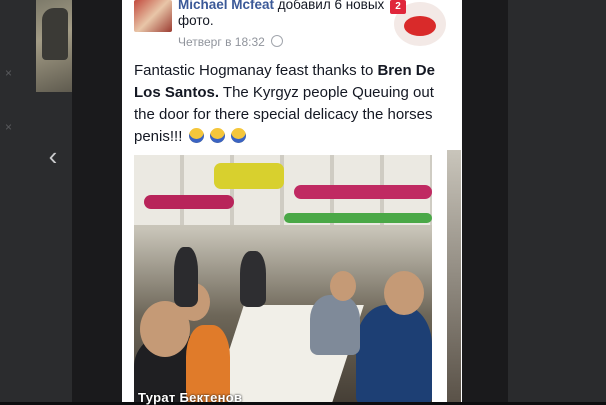 This screenshot has height=405, width=606. I want to click on author-name: Michael Mcfeat, so click(226, 6).